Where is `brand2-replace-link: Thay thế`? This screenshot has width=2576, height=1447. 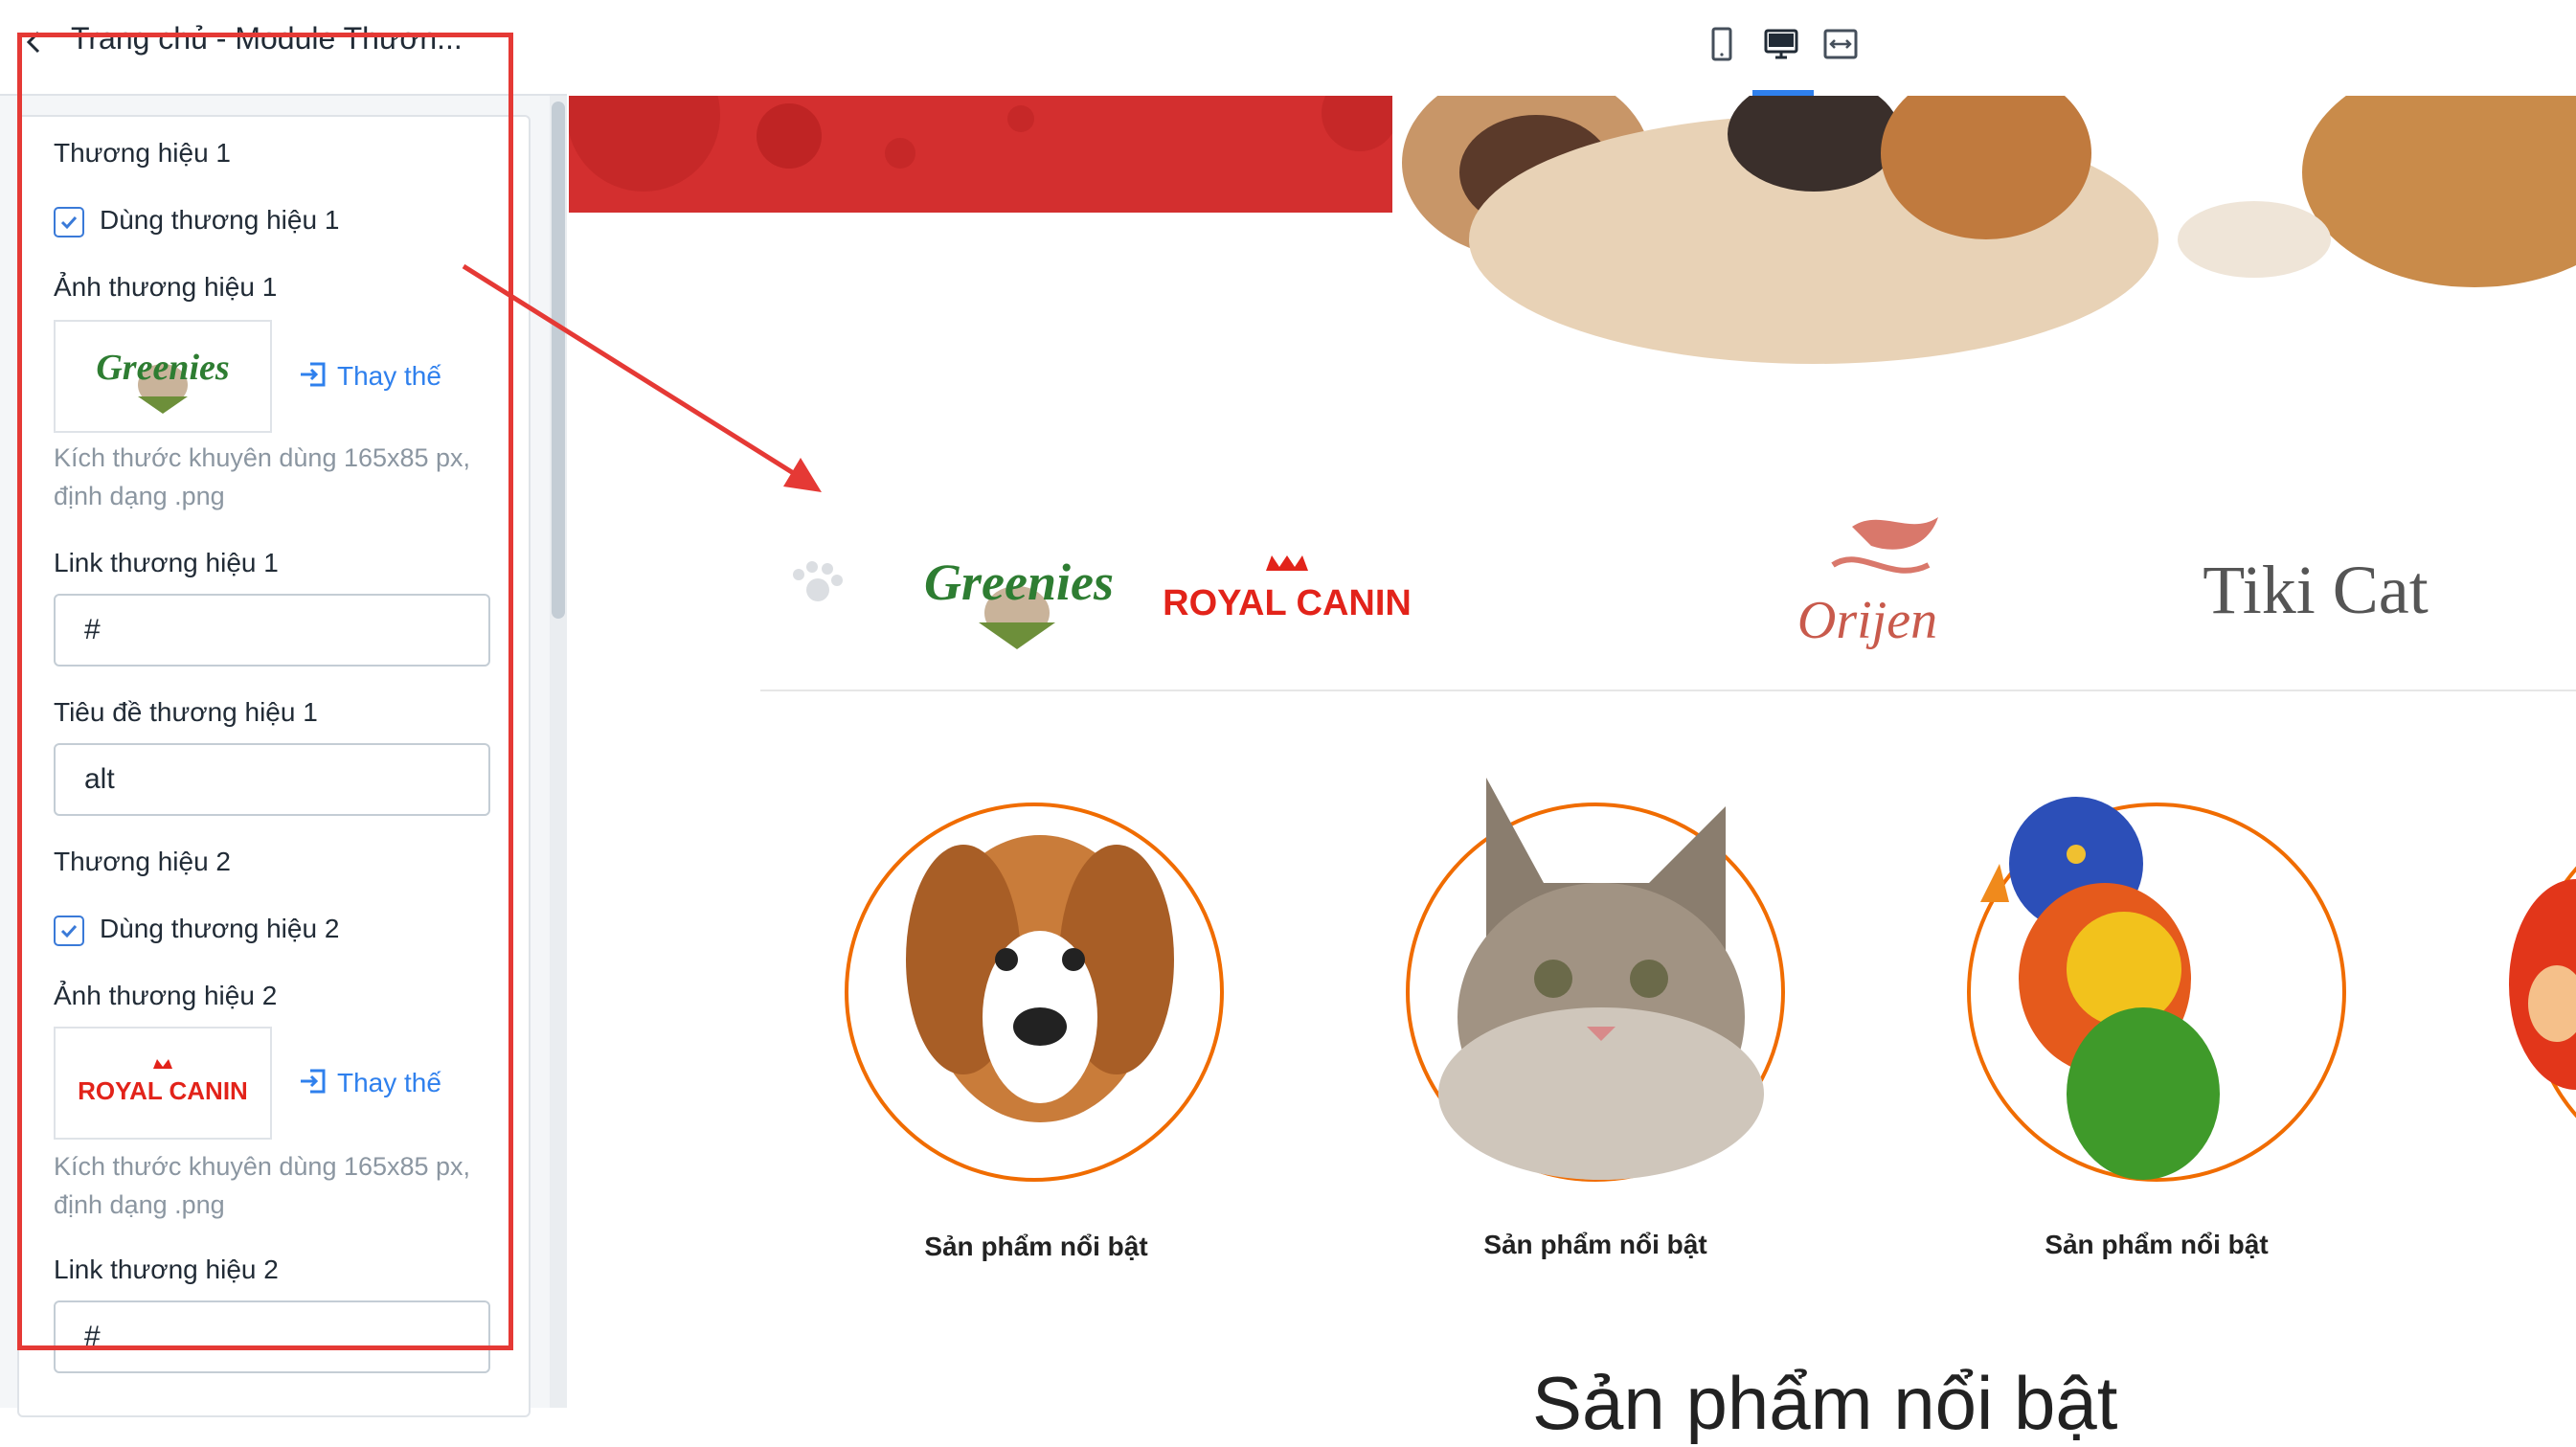
brand2-replace-link: Thay thế is located at coordinates (370, 1082).